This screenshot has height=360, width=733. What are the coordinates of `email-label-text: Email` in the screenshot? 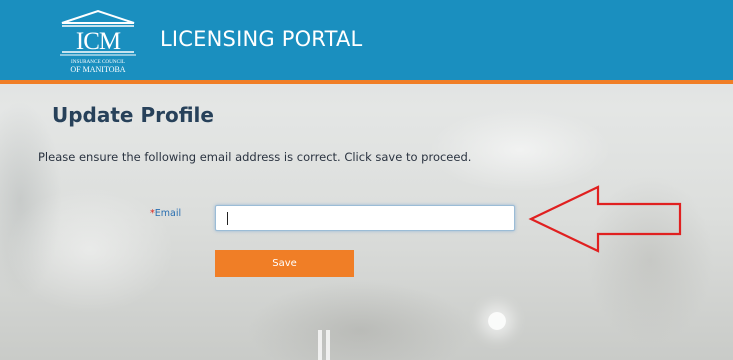 It's located at (168, 213).